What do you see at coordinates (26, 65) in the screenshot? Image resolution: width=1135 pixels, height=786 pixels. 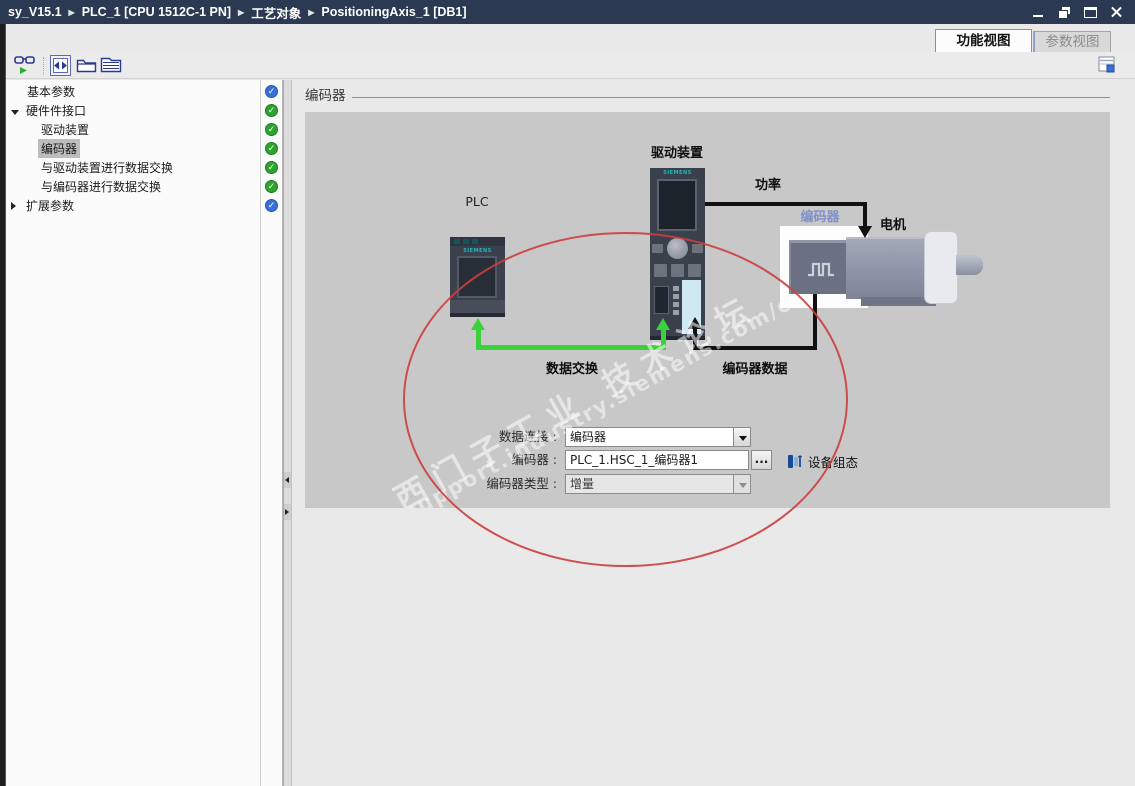 I see `monitor-glasses-icon` at bounding box center [26, 65].